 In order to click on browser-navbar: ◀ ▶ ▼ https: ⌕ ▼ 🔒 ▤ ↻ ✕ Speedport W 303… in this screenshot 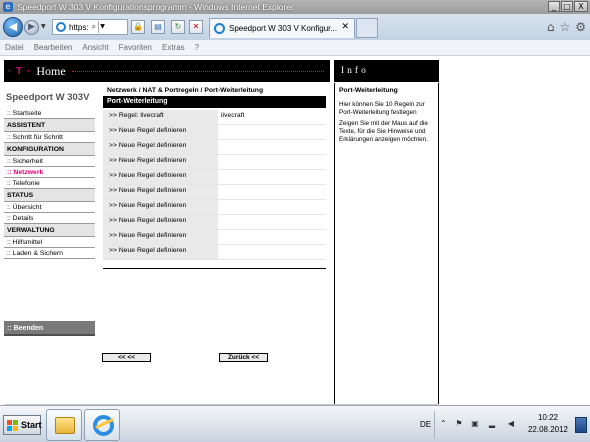, I will do `click(295, 27)`.